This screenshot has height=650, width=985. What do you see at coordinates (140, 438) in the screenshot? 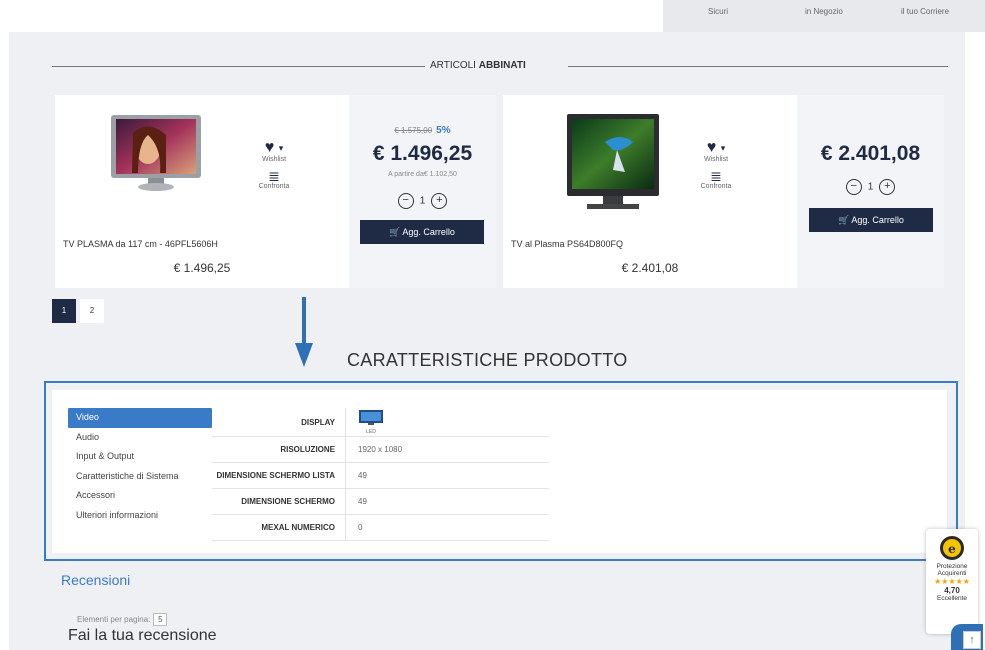
I see `tab-audio: Audio` at bounding box center [140, 438].